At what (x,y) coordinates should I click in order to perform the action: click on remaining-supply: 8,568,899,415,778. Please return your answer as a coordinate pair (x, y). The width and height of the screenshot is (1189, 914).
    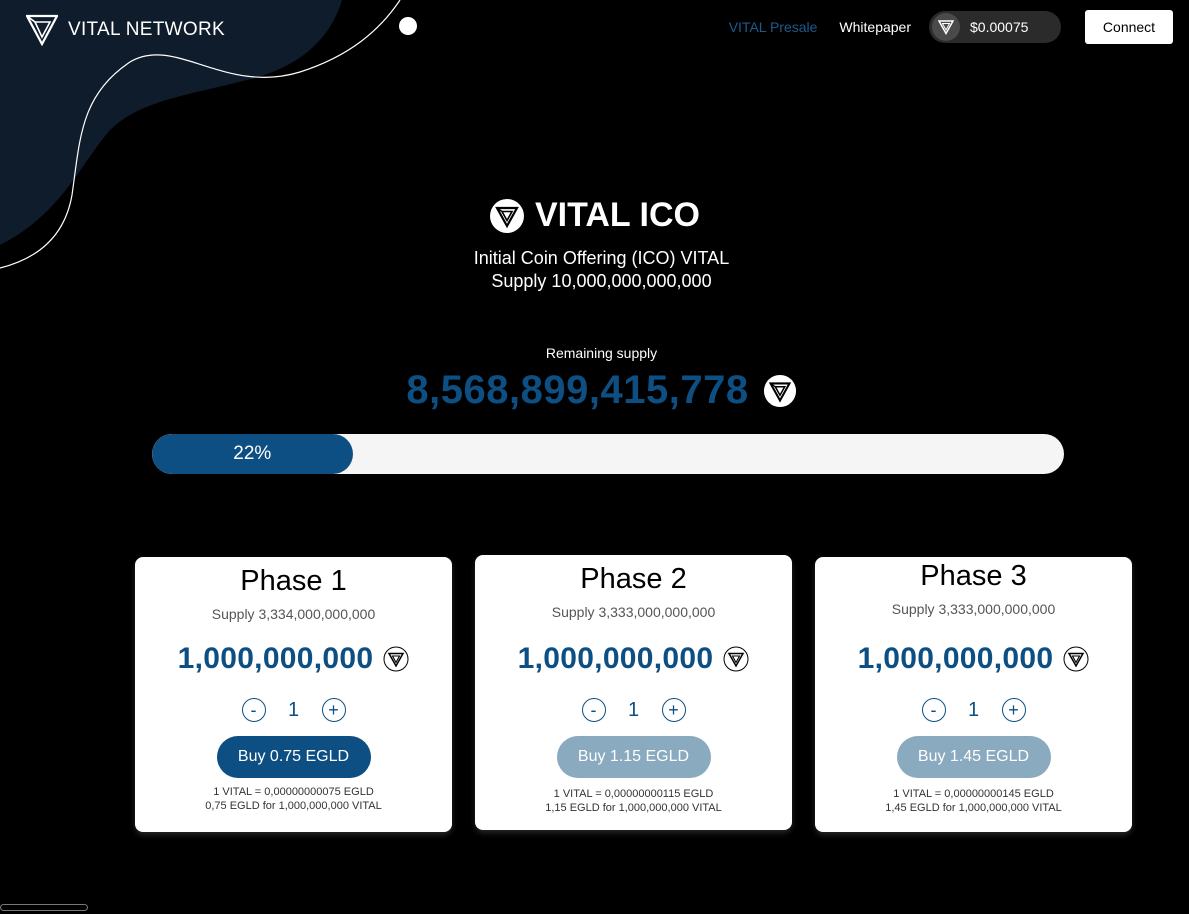
    Looking at the image, I should click on (594, 390).